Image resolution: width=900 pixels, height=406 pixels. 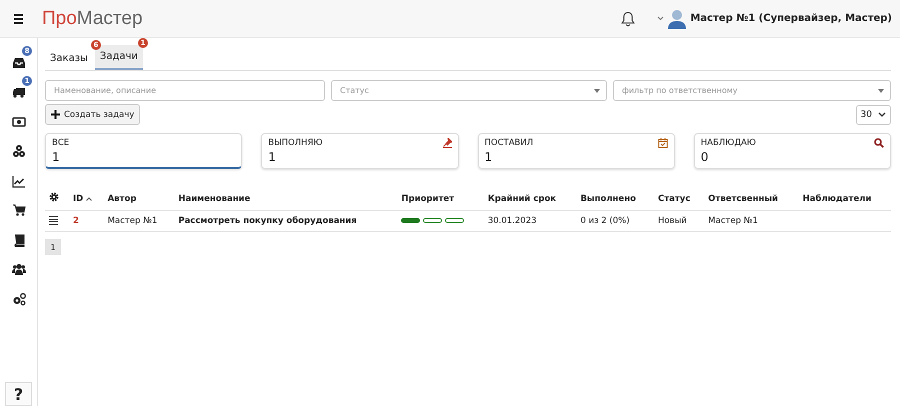 I want to click on column-header: Наименование, so click(x=214, y=199).